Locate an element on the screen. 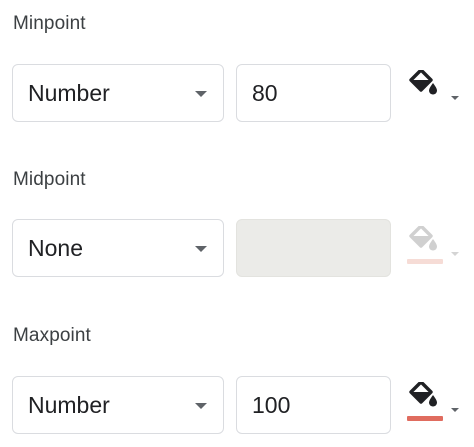 The height and width of the screenshot is (447, 474). minpoint-label: Minpoint is located at coordinates (49, 23).